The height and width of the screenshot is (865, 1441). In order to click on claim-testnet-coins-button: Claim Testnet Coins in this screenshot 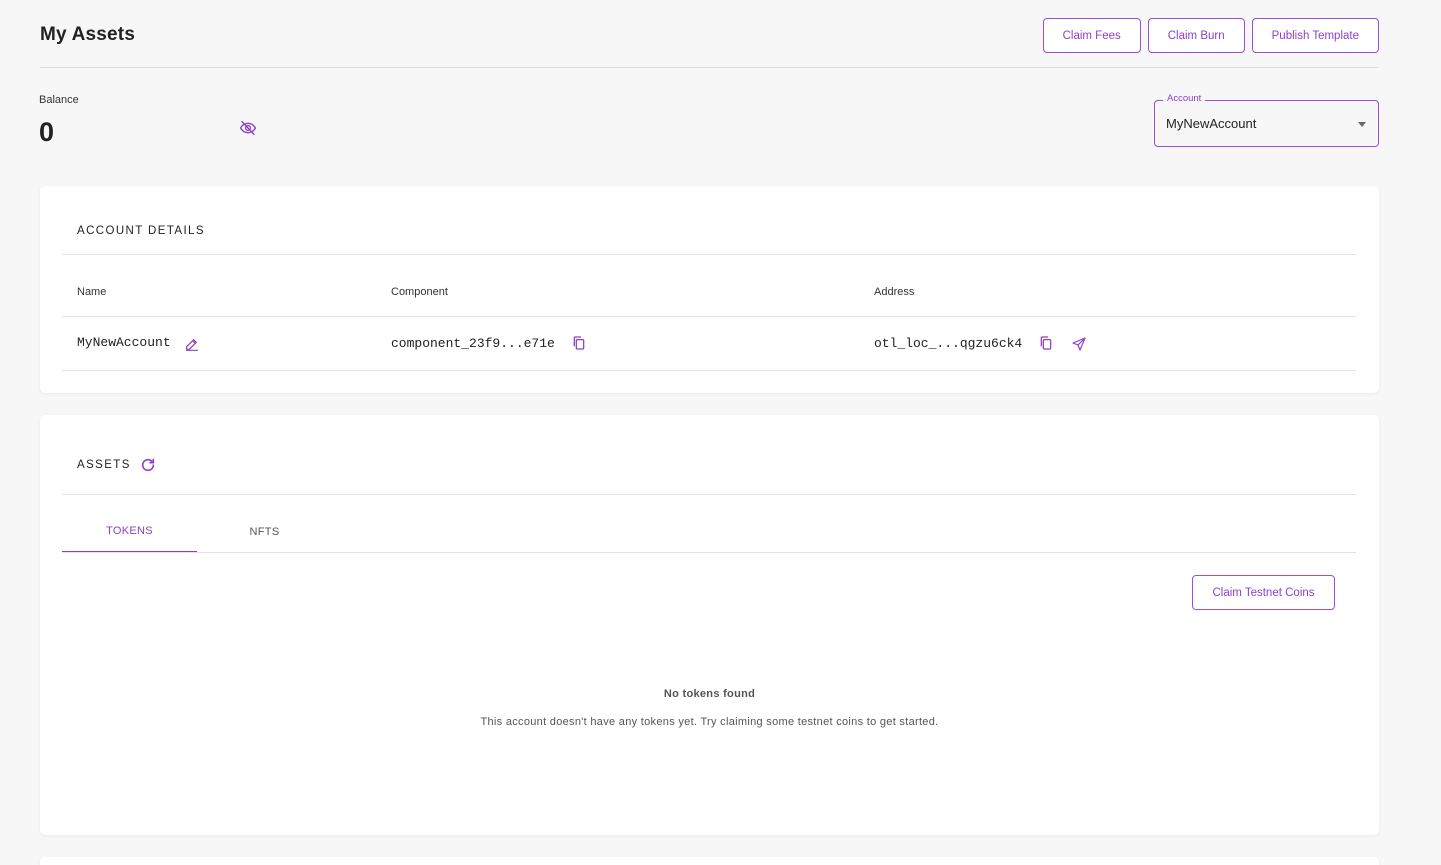, I will do `click(1263, 592)`.